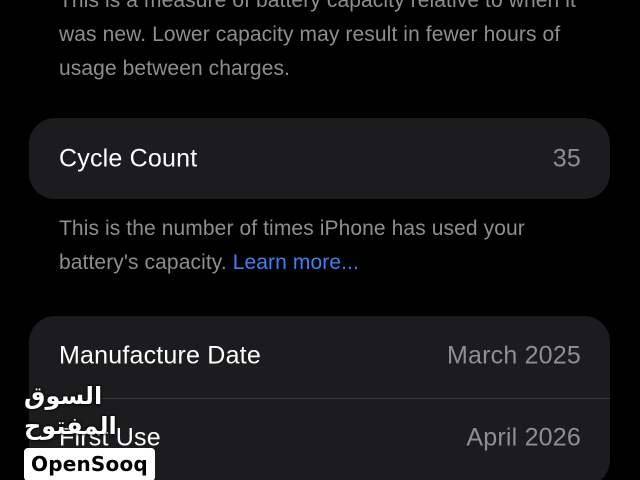 This screenshot has width=640, height=480. What do you see at coordinates (70, 411) in the screenshot?
I see `watermark-arabic-text: السوق المفتوح` at bounding box center [70, 411].